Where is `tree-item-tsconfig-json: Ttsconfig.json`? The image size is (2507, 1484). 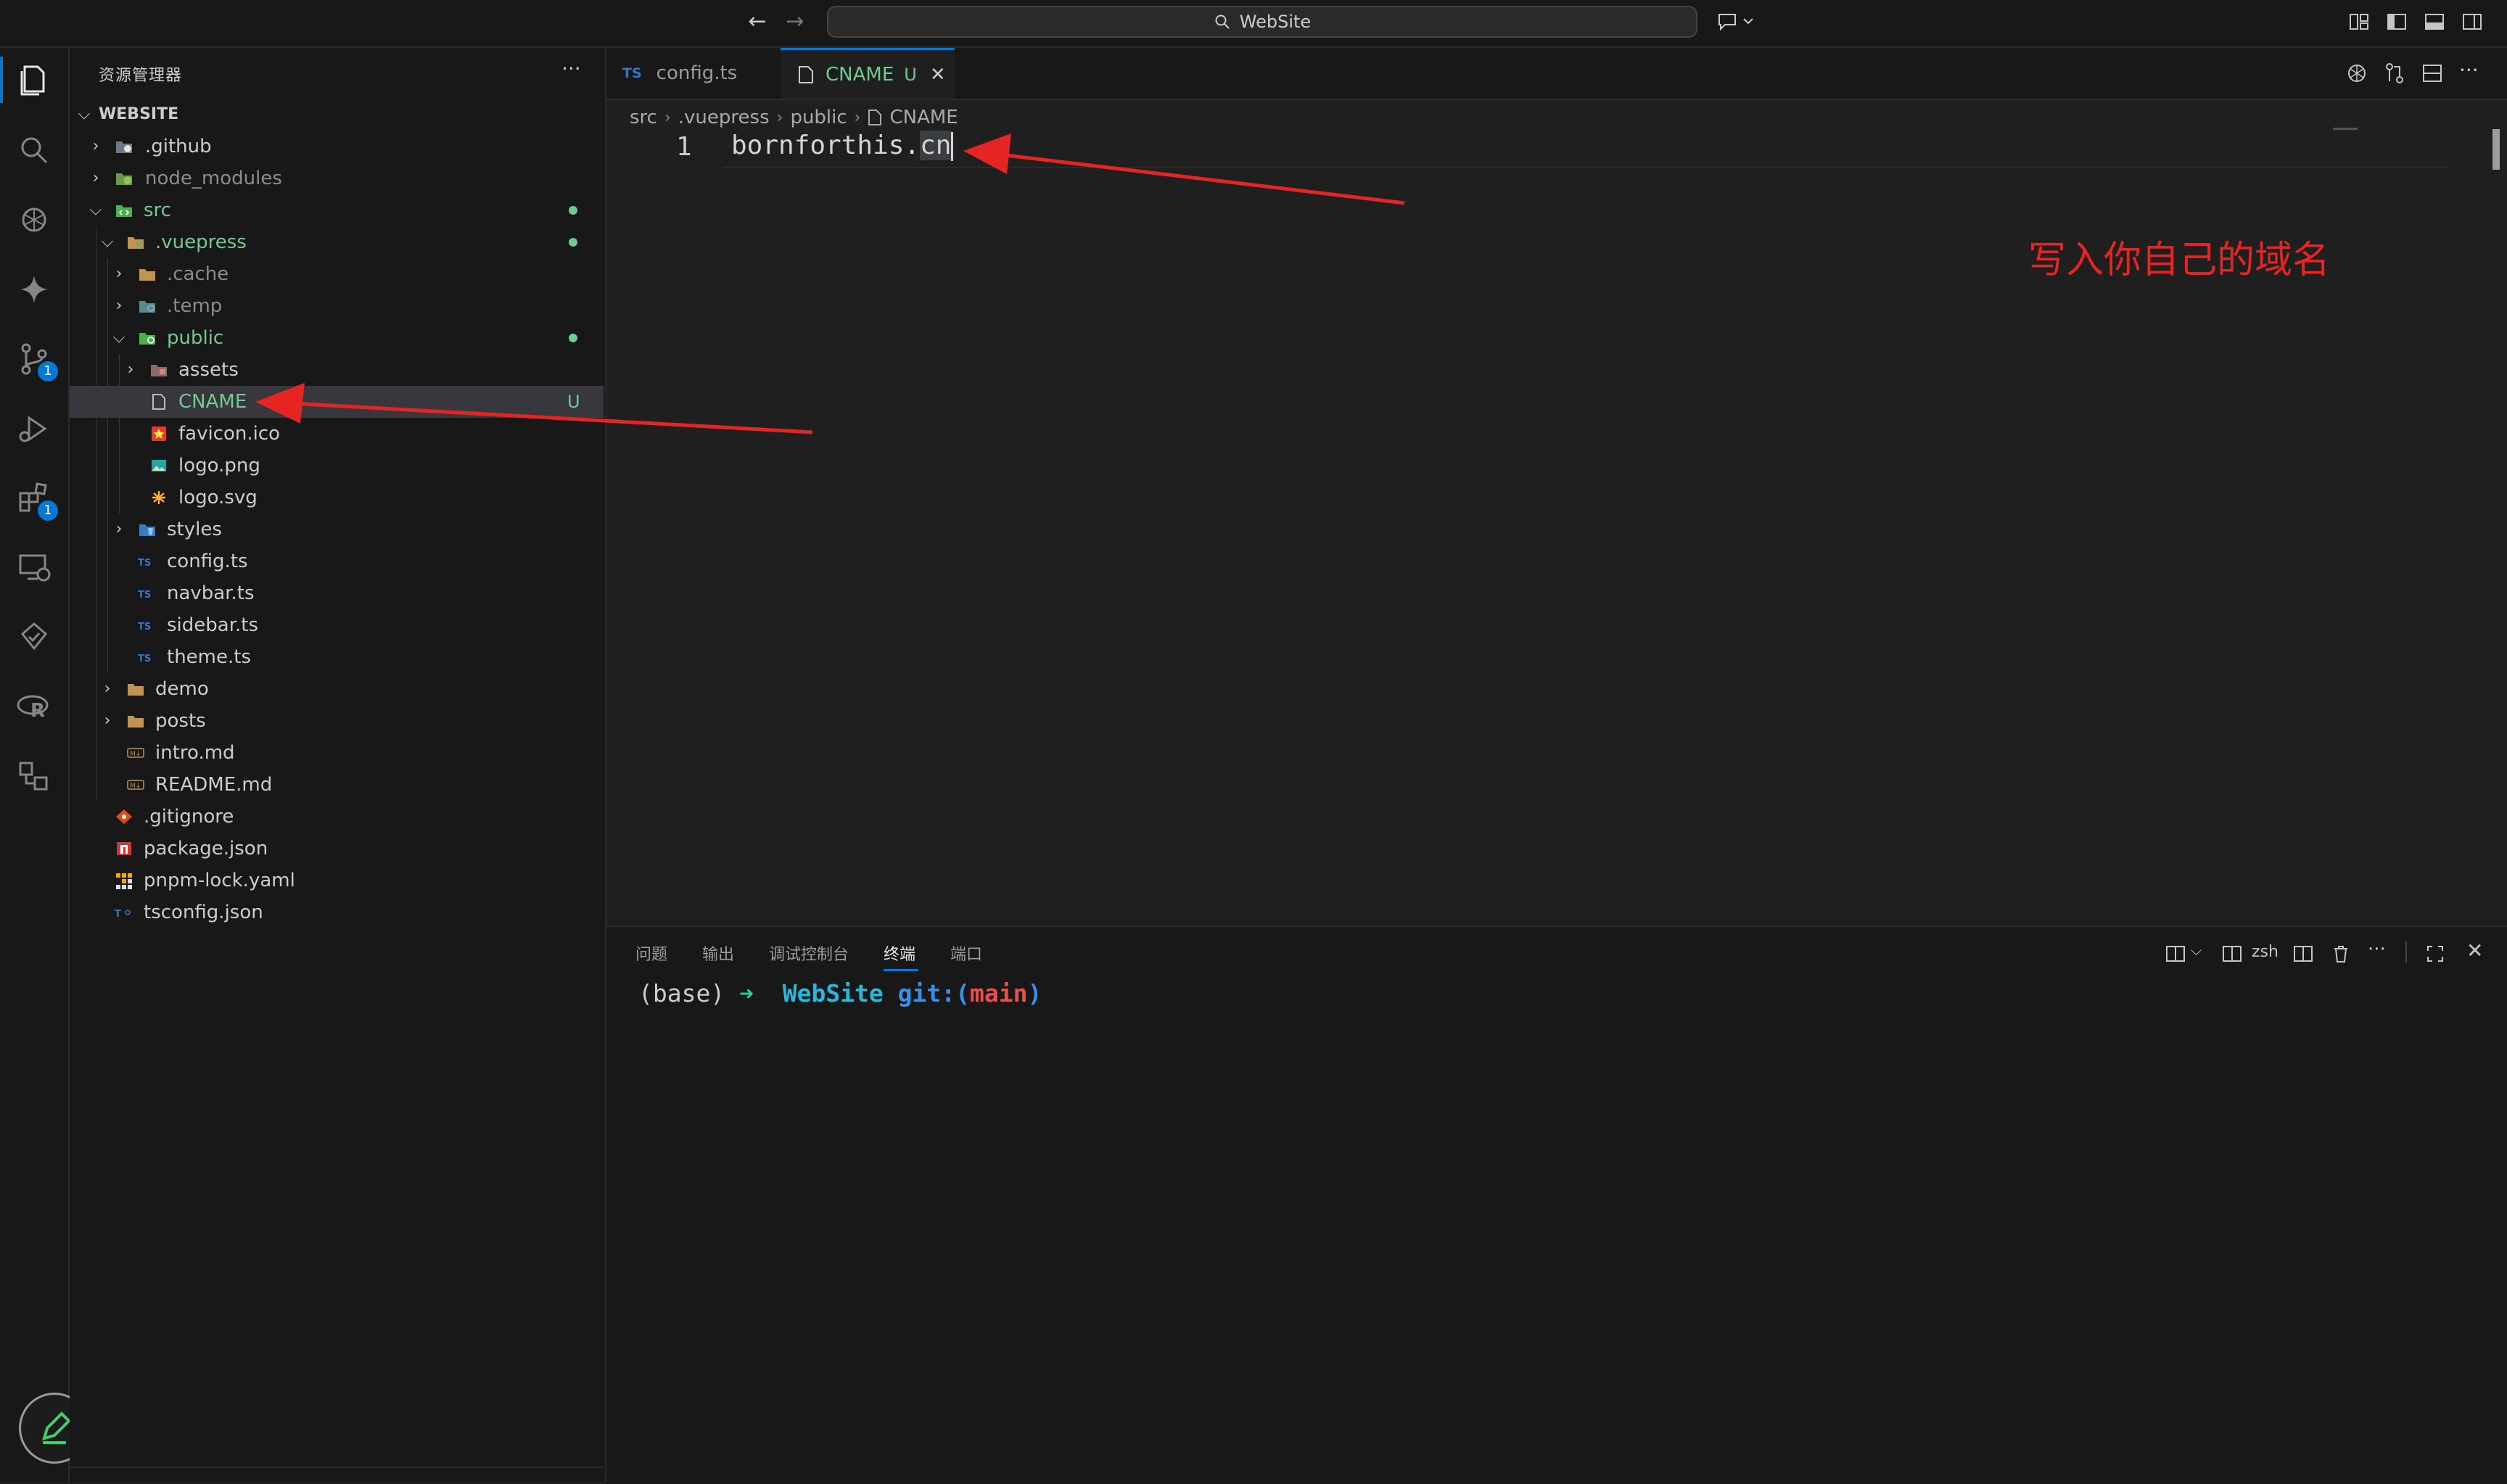
tree-item-tsconfig-json: Ttsconfig.json is located at coordinates (337, 912).